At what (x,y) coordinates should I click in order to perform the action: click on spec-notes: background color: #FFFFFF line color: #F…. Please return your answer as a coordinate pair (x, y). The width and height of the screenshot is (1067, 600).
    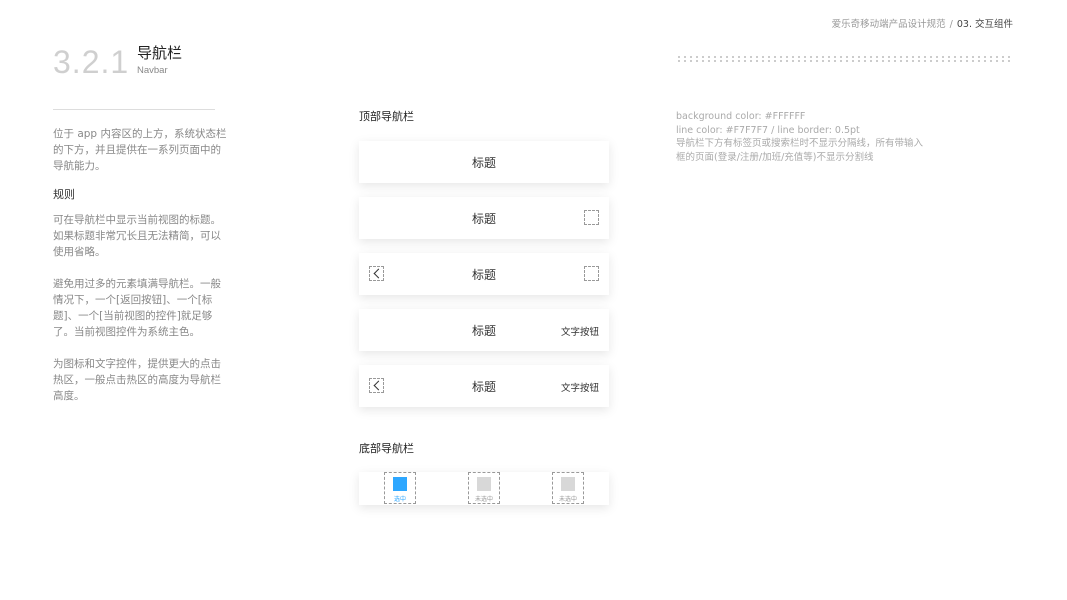
    Looking at the image, I should click on (799, 137).